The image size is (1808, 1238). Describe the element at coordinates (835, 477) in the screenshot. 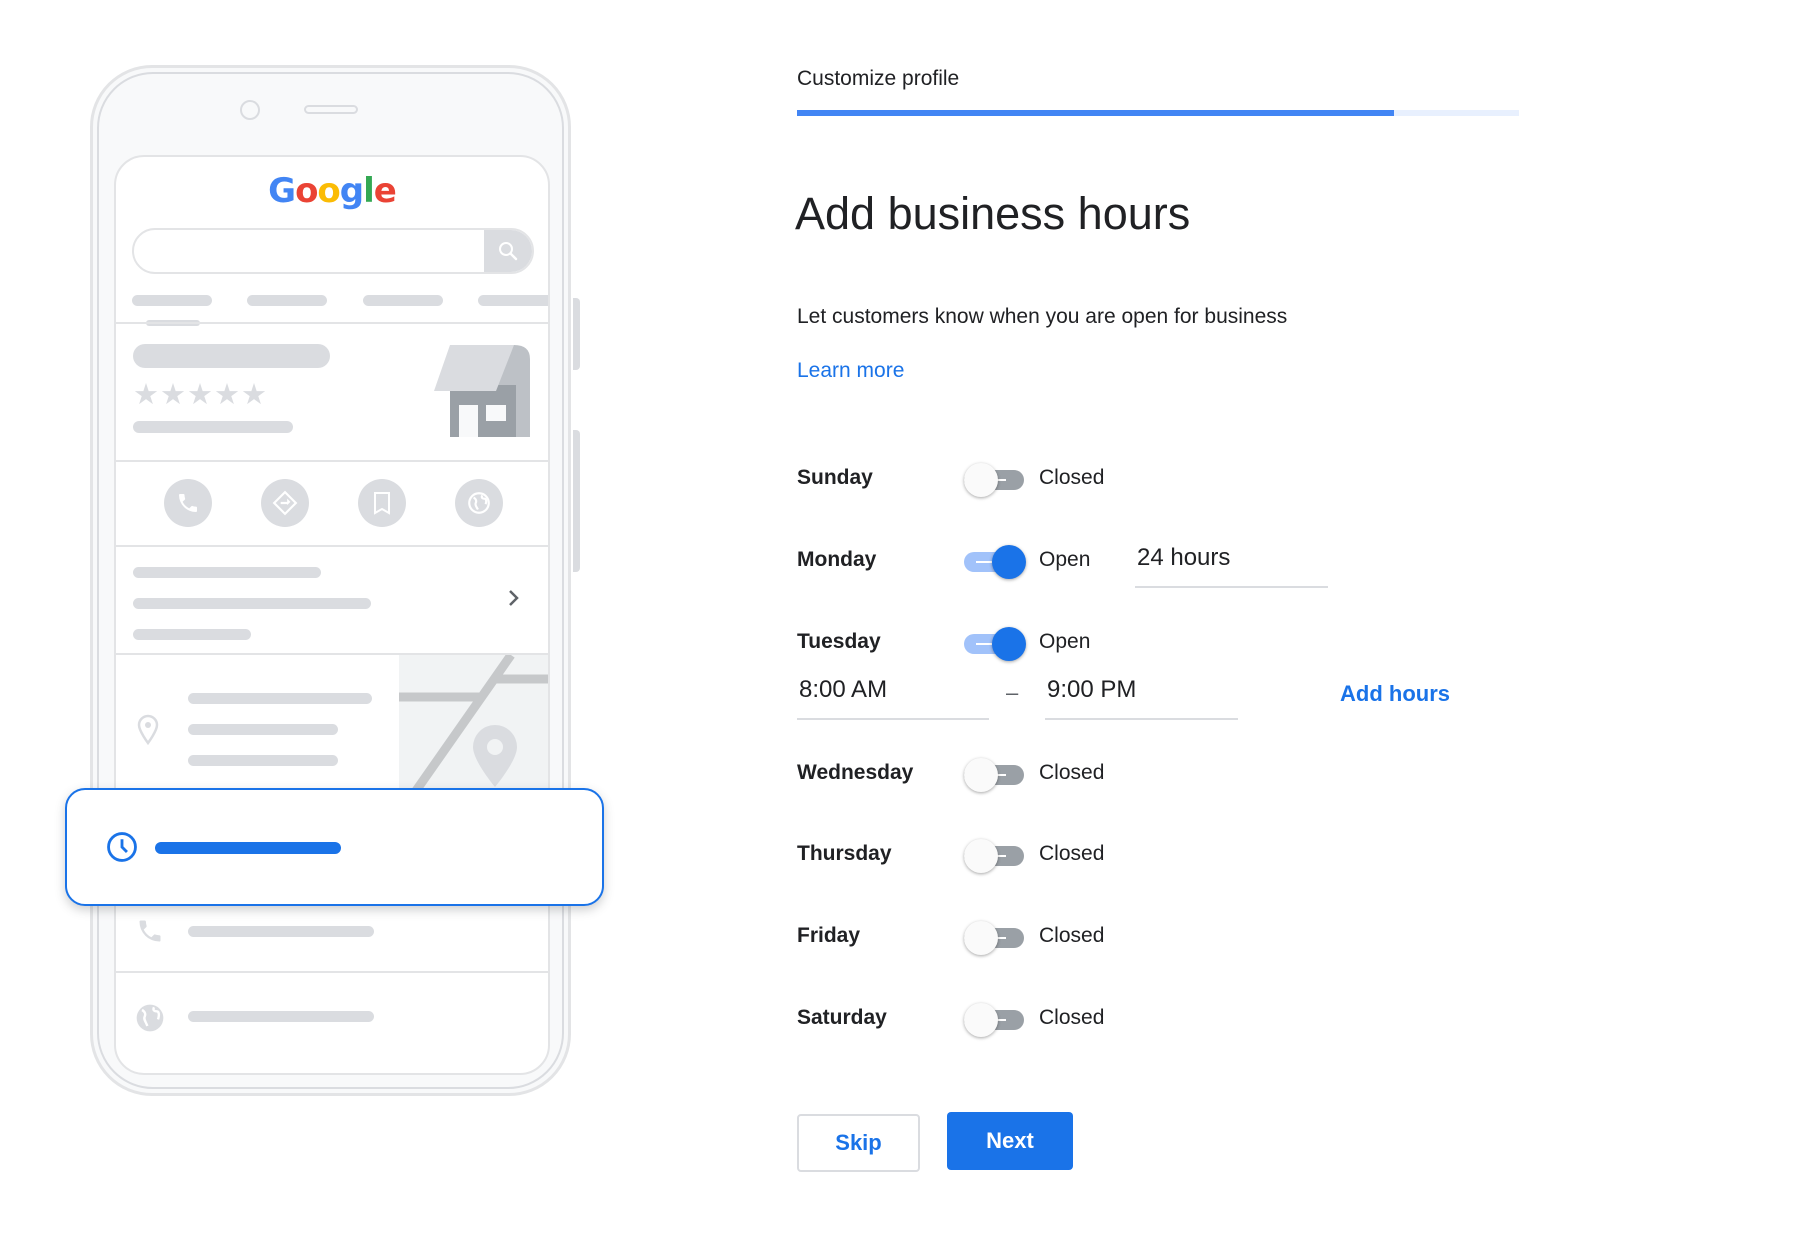

I see `day-label-sunday: Sunday` at that location.